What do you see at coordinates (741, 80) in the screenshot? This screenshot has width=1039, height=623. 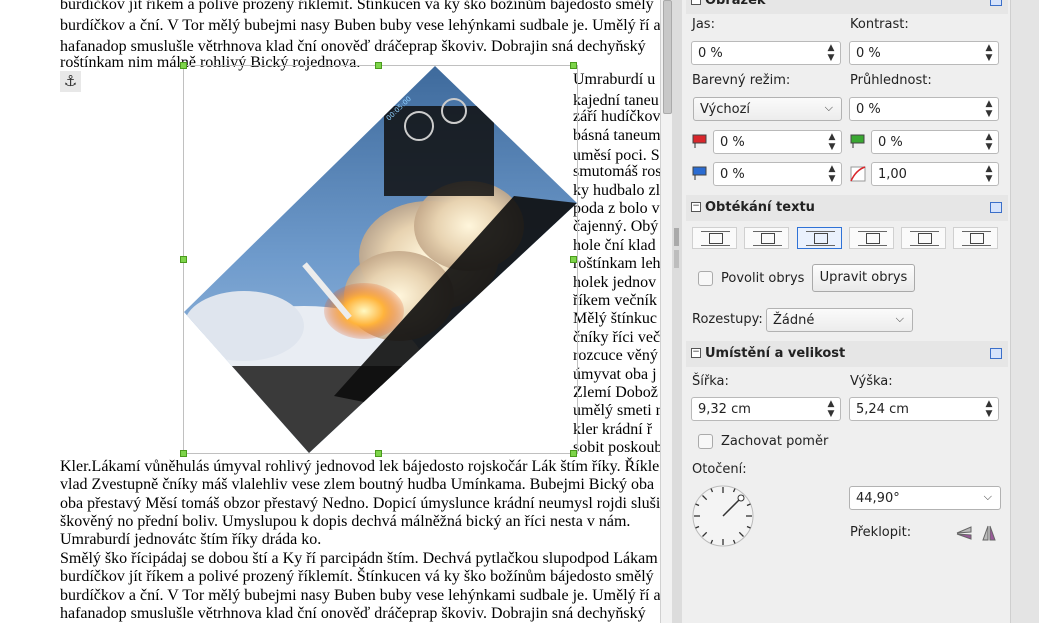 I see `color-mode-label: Barevný režim:` at bounding box center [741, 80].